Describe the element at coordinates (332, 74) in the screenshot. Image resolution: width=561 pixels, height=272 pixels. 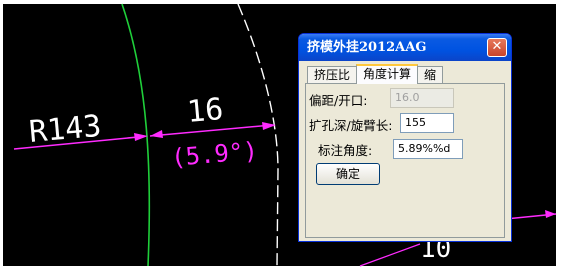
I see `tab-extrusion-ratio: 挤压比` at that location.